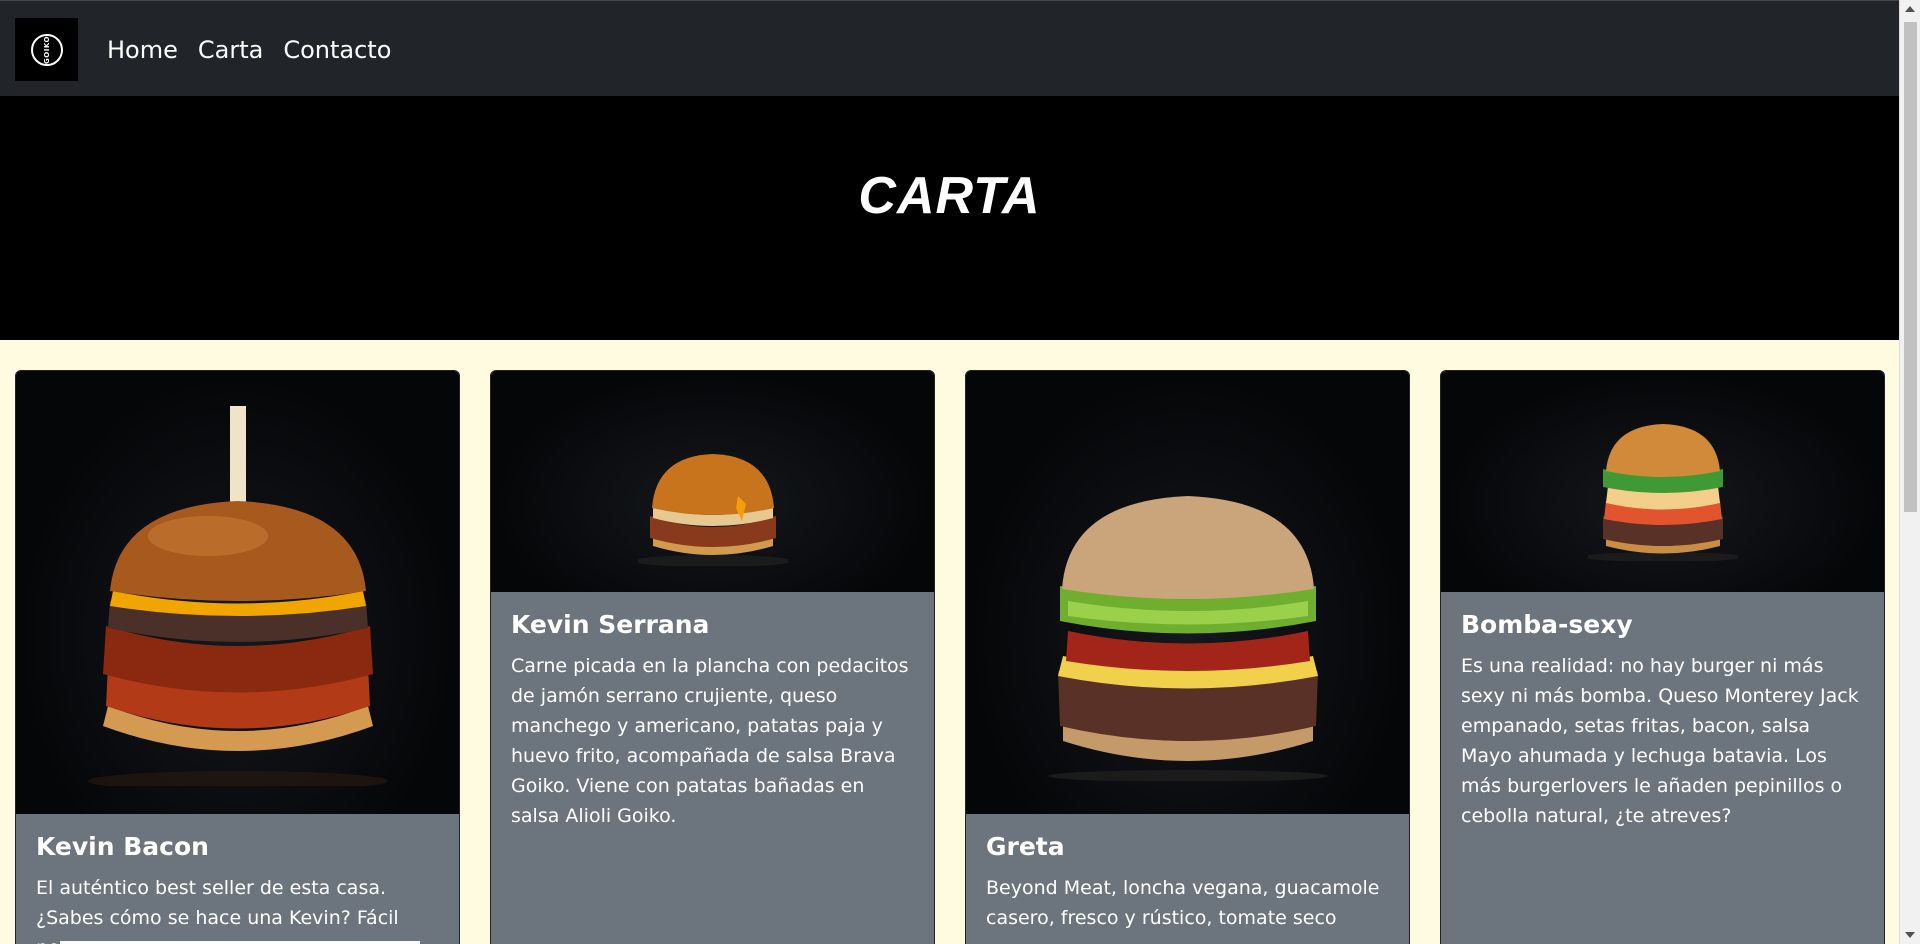 Image resolution: width=1920 pixels, height=944 pixels. I want to click on nav-link-home: Home, so click(142, 50).